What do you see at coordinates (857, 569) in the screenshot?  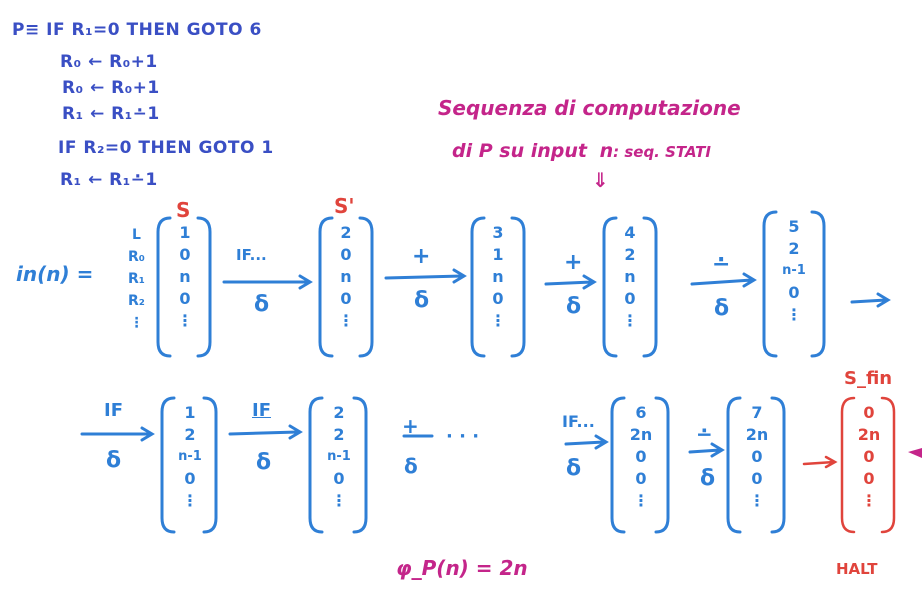 I see `halt-label: HALT` at bounding box center [857, 569].